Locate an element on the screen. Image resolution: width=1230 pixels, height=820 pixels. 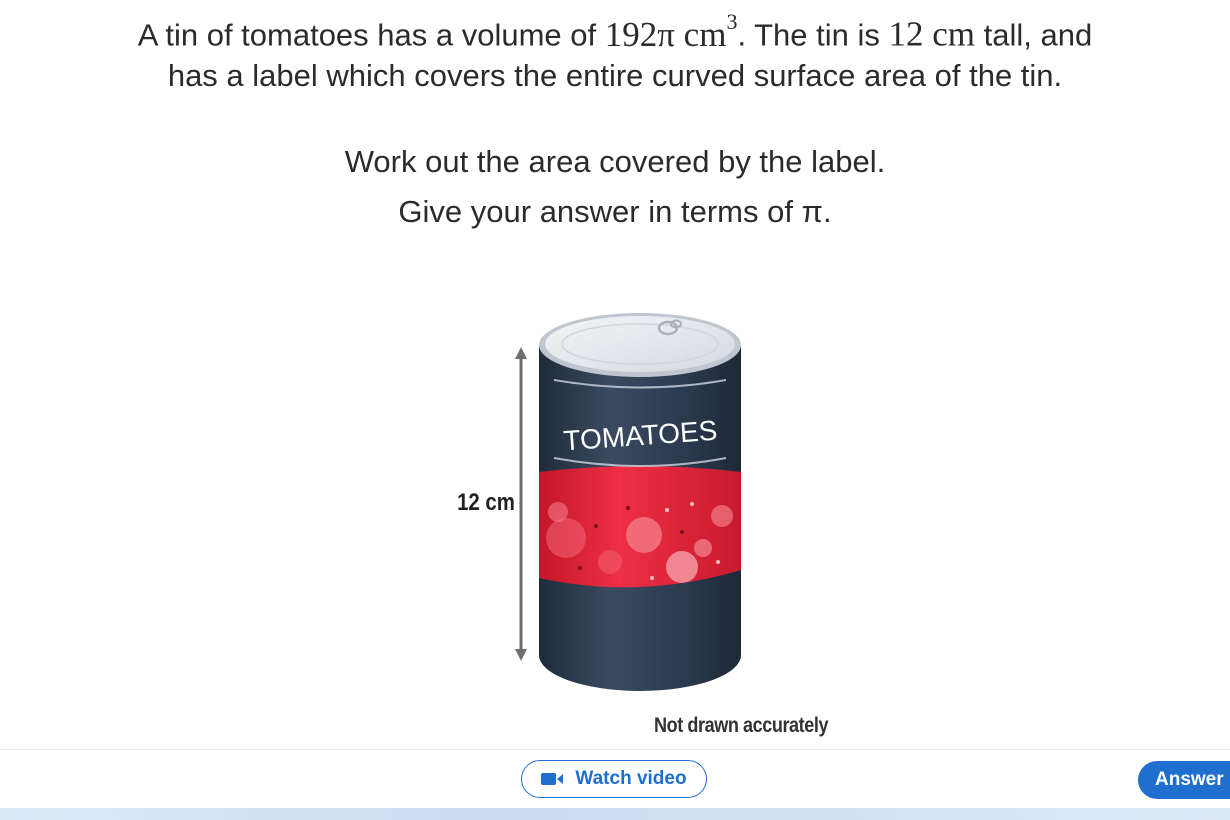
watch-video-label: Watch video is located at coordinates (631, 778).